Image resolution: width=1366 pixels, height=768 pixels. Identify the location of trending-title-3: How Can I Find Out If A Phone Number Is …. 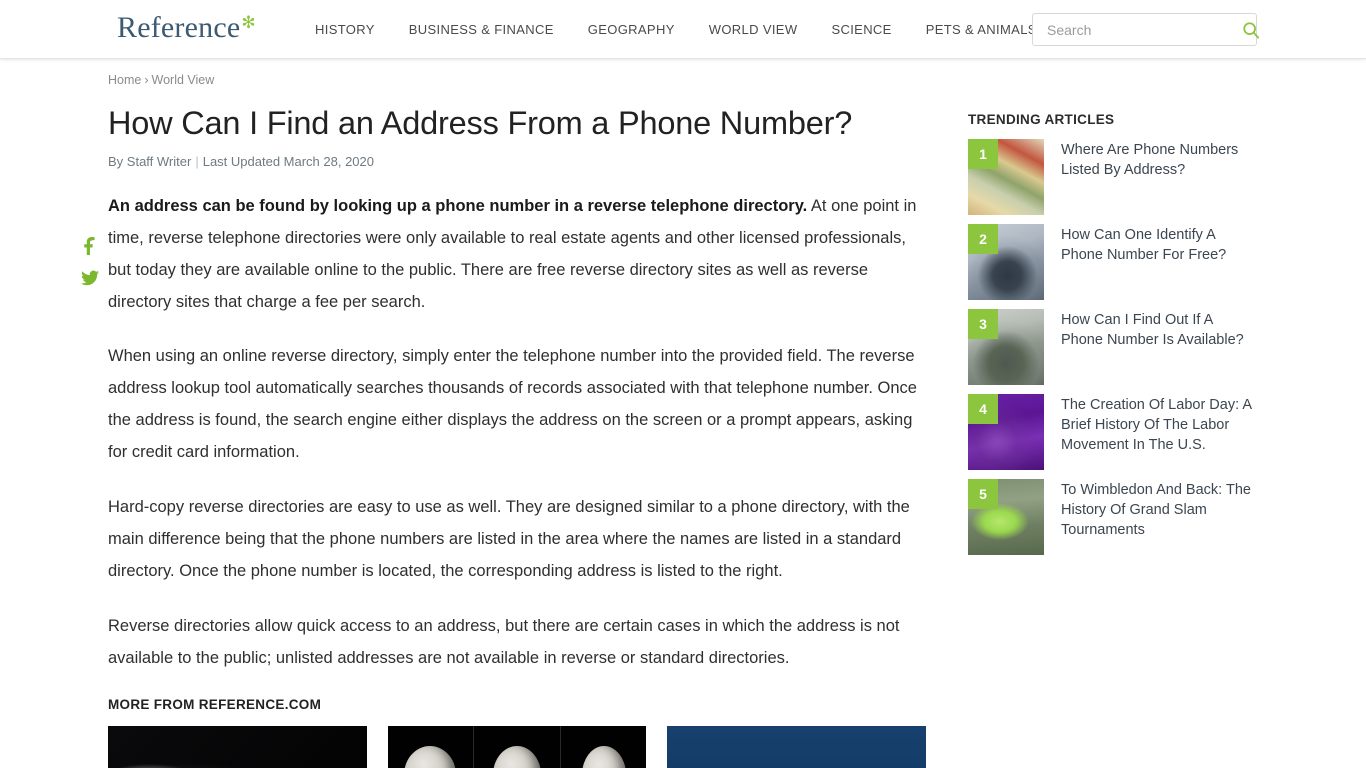
(1152, 330).